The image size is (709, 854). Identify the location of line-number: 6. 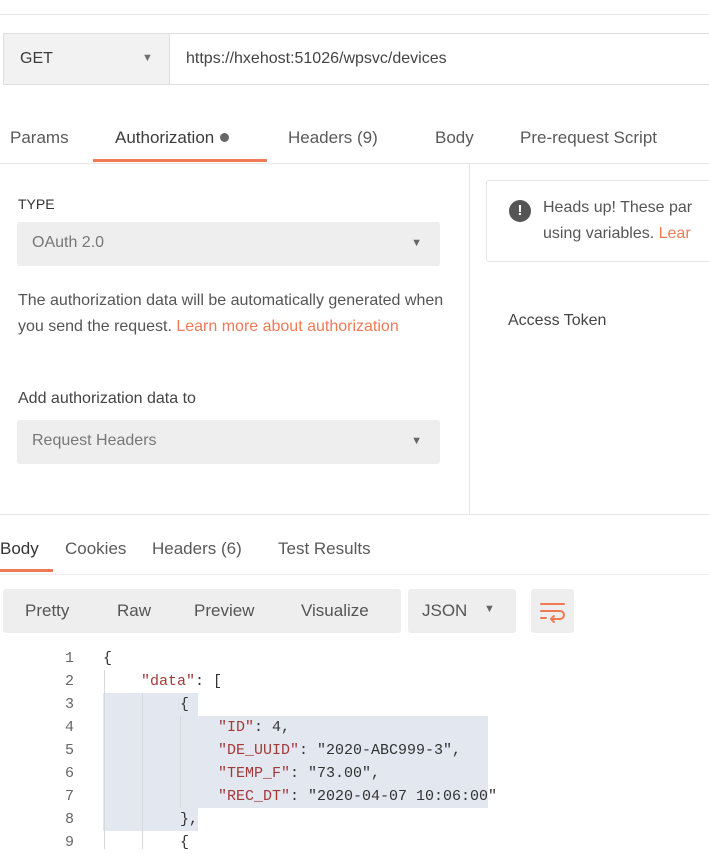
(69, 773).